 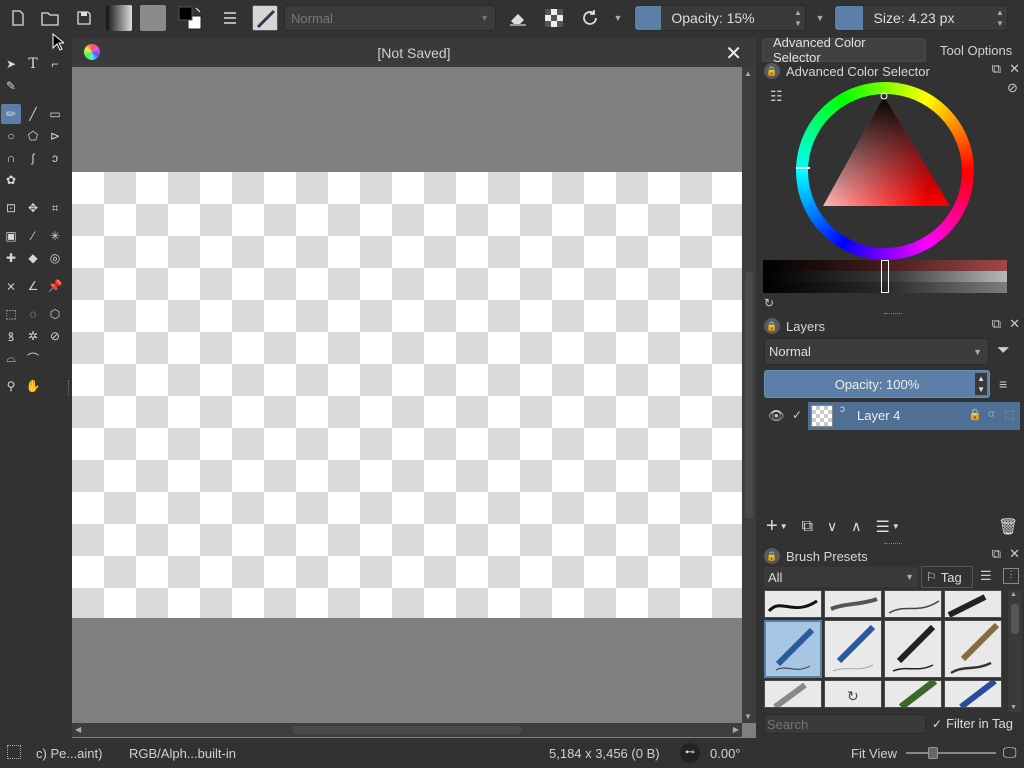 I want to click on brush-settings-icon, so click(x=230, y=18).